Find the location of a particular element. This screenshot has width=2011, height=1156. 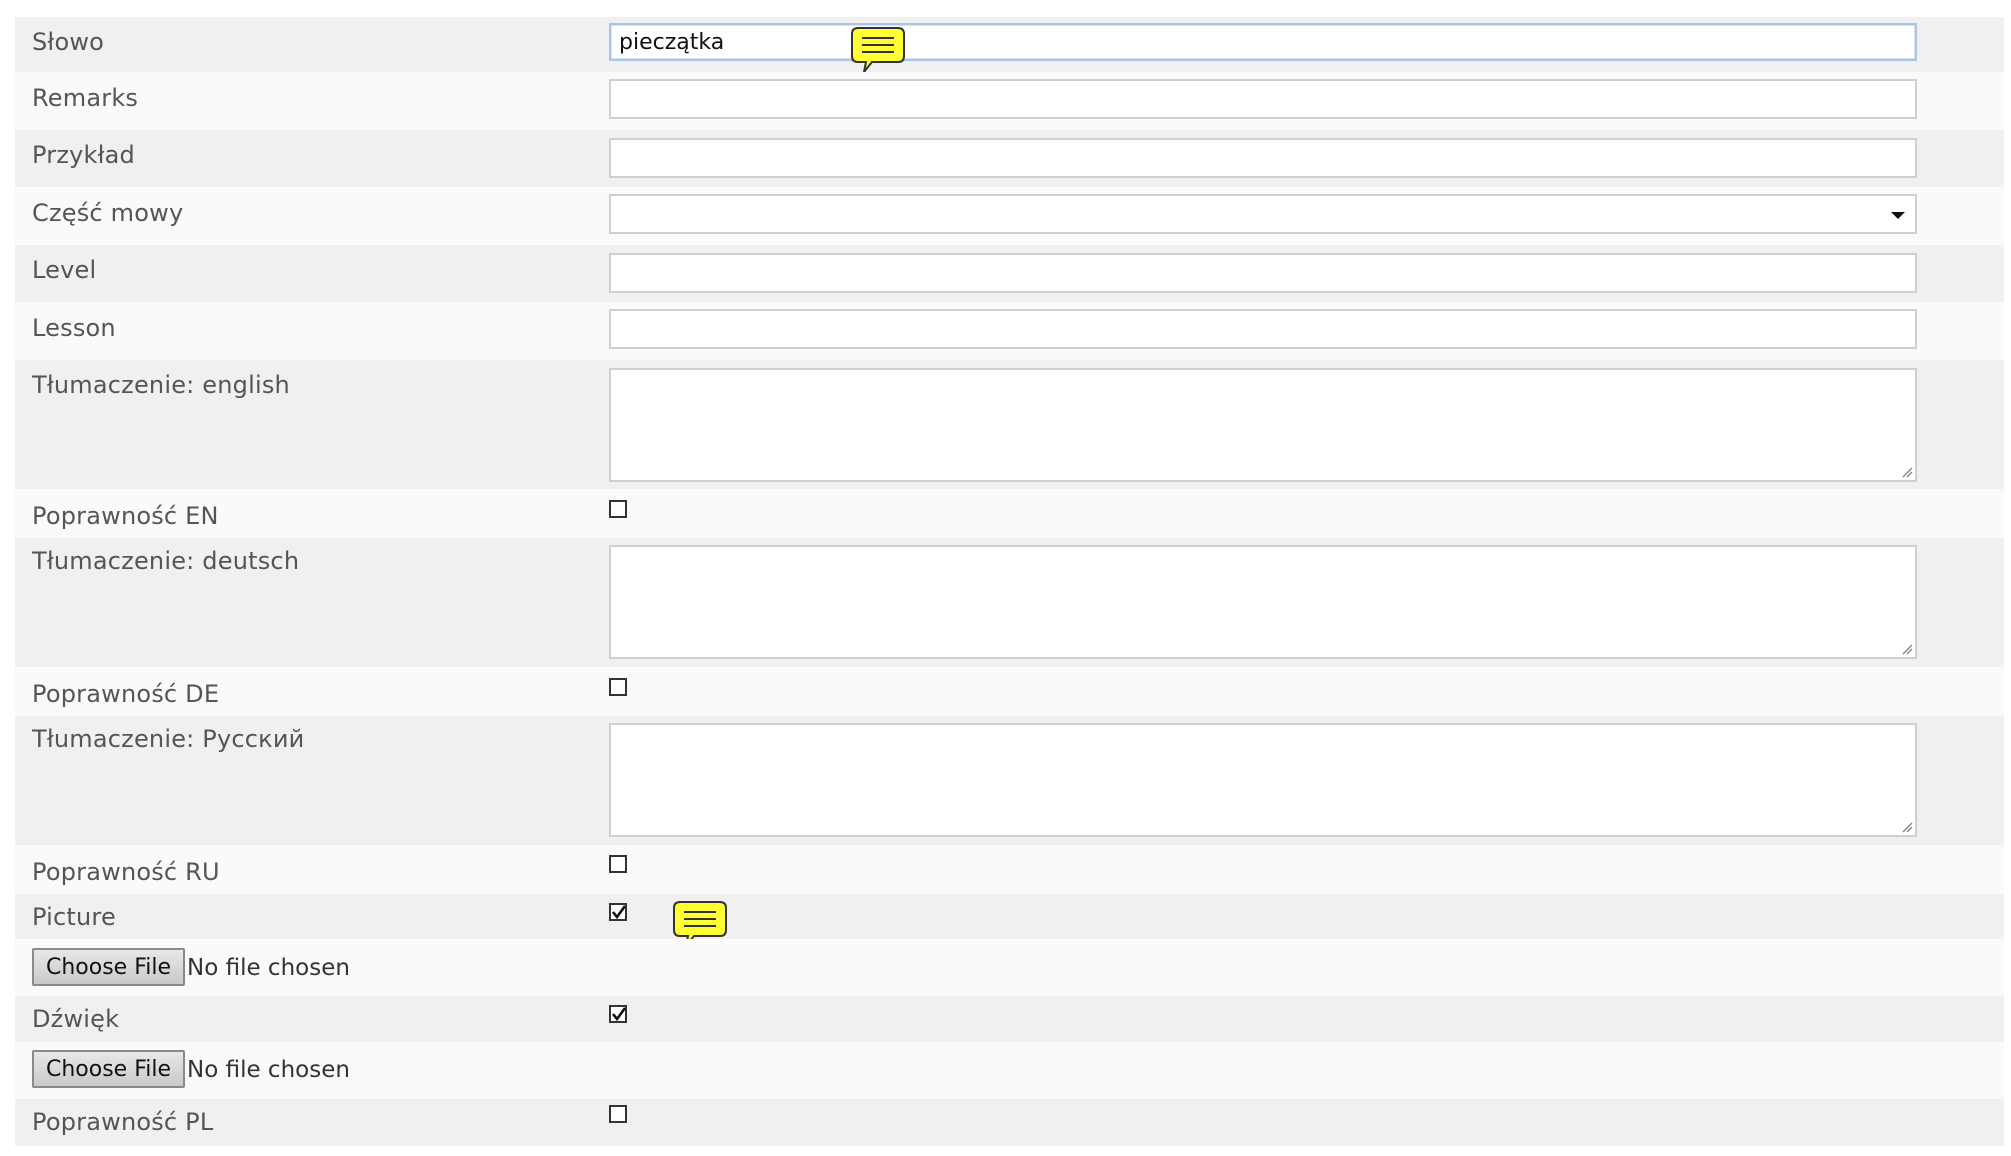

row-slowo: Słowo is located at coordinates (1009, 45).